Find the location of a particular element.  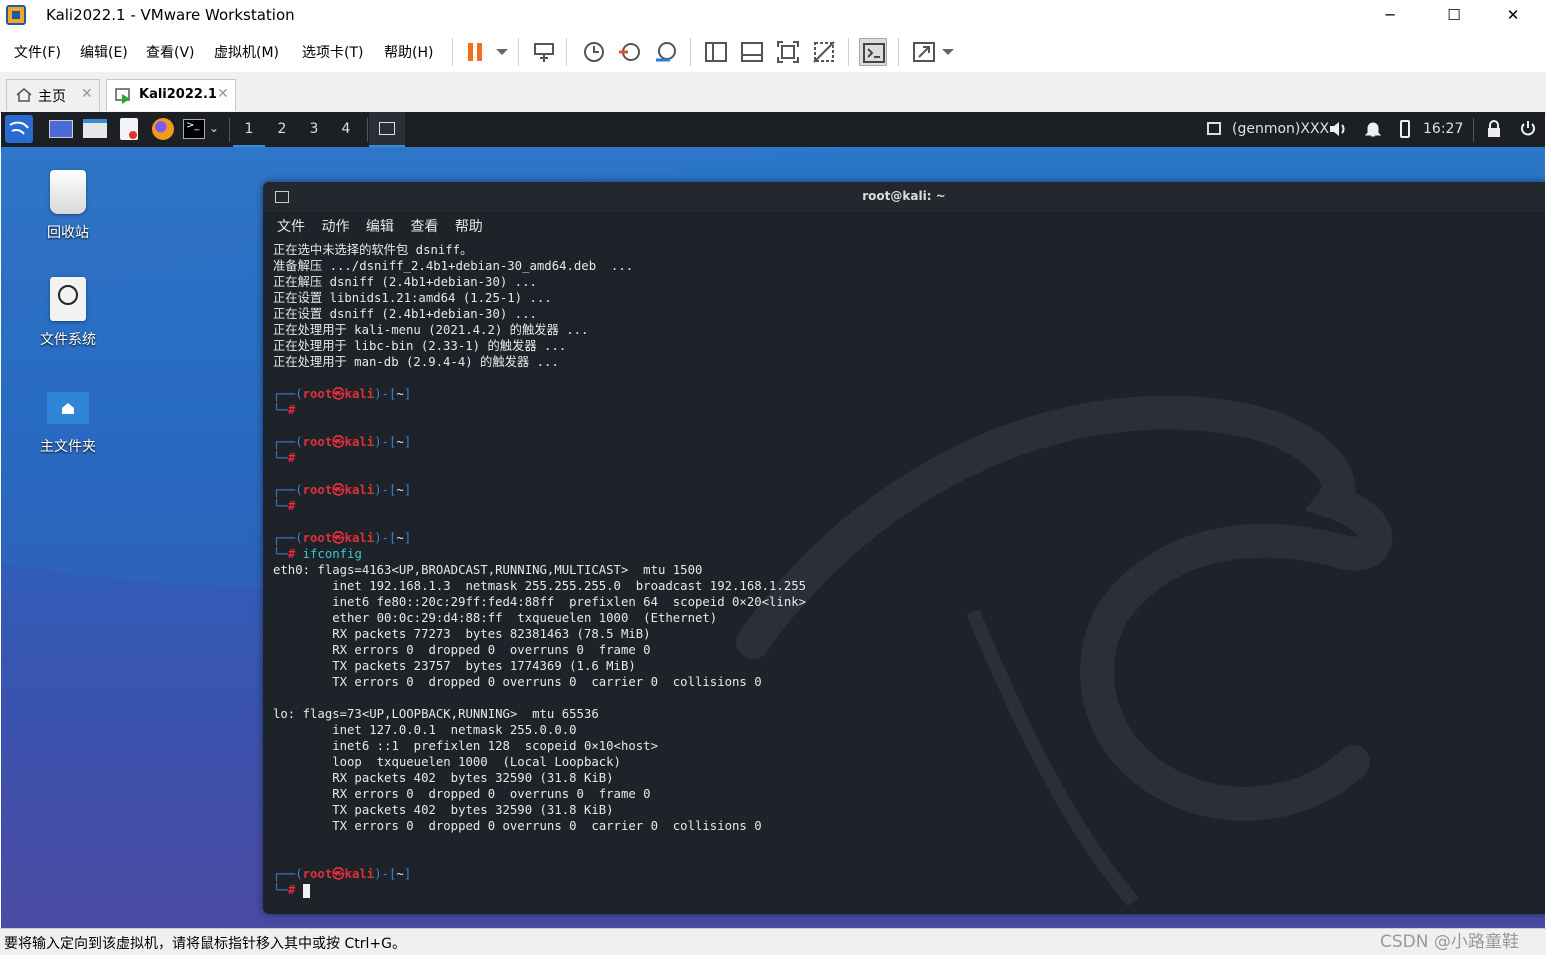

logout-icon is located at coordinates (1528, 131).